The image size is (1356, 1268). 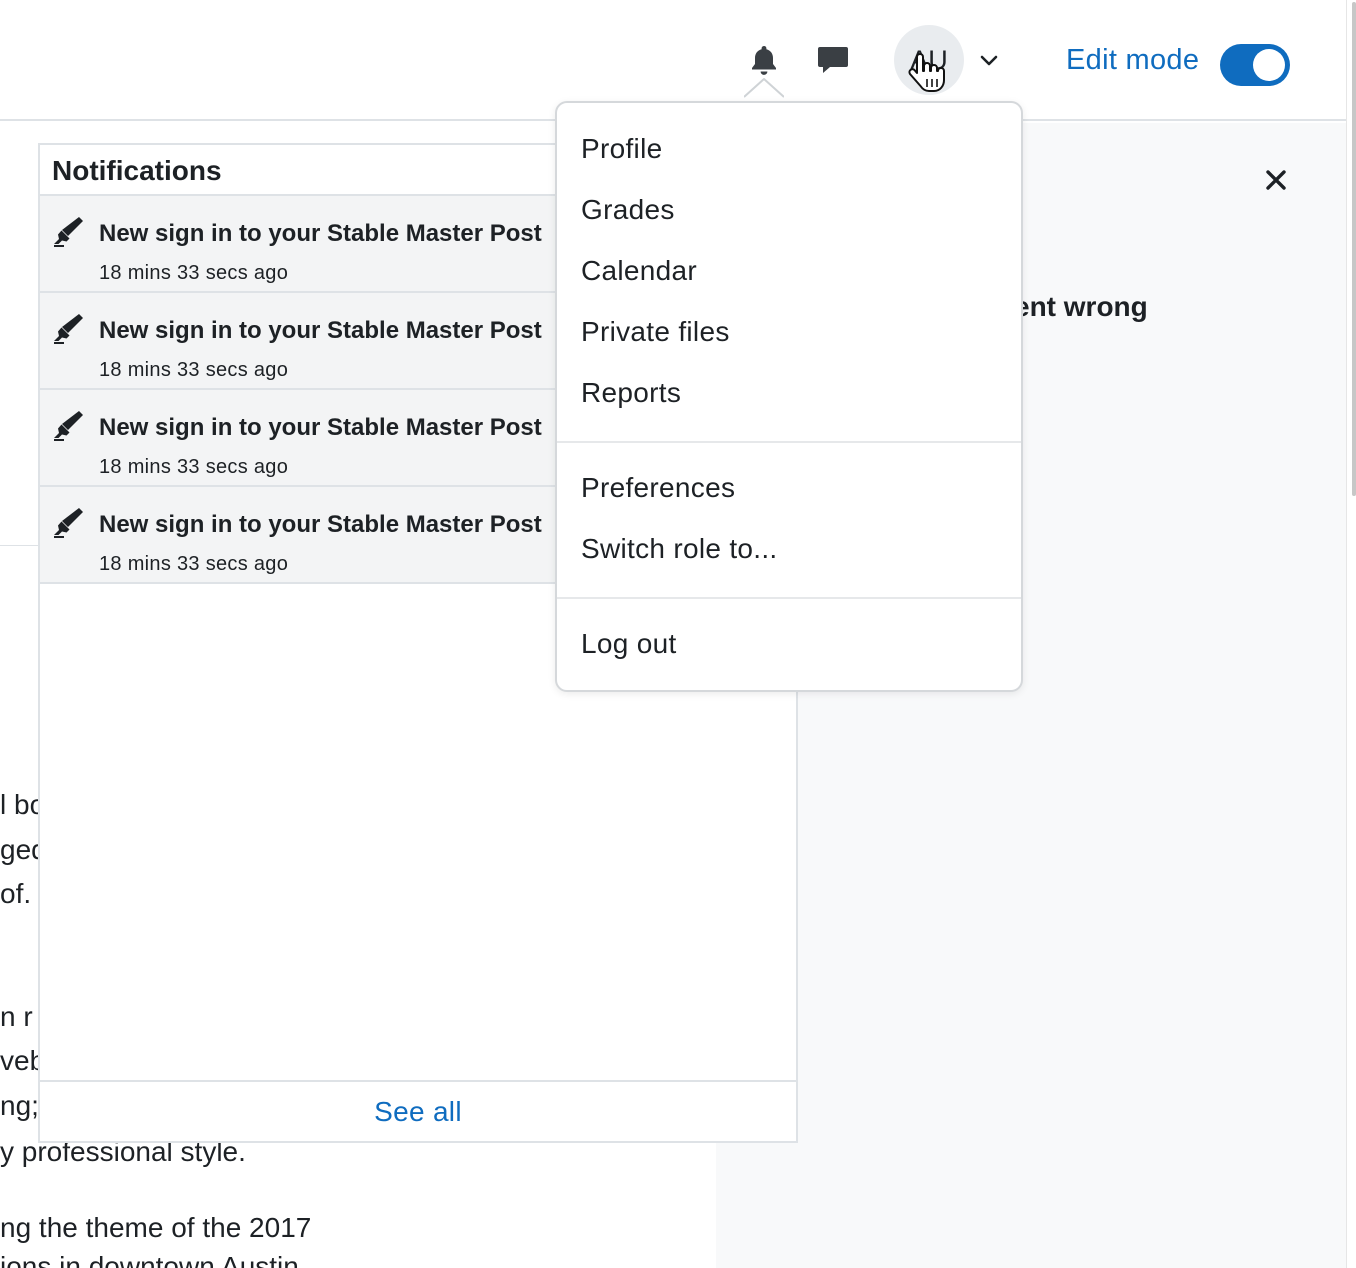 I want to click on edit-mode-toggle, so click(x=1255, y=65).